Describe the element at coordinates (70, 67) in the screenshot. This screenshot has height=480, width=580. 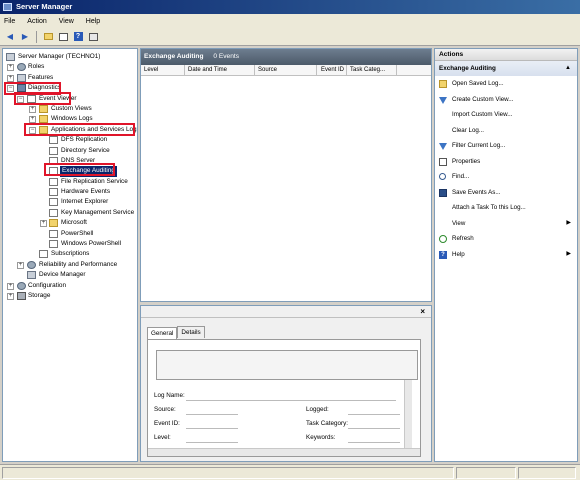
I see `tree-item-roles: + Roles` at that location.